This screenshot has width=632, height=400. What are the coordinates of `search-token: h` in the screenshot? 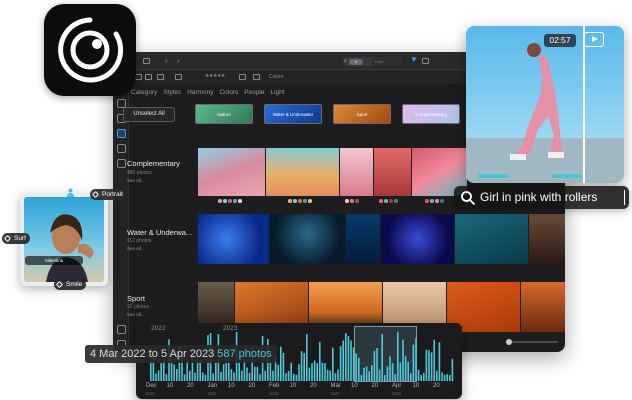 It's located at (356, 61).